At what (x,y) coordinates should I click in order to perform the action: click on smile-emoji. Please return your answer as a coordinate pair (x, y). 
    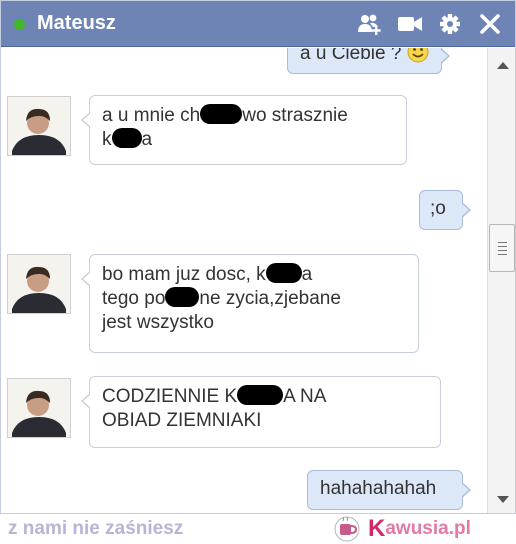
    Looking at the image, I should click on (418, 55).